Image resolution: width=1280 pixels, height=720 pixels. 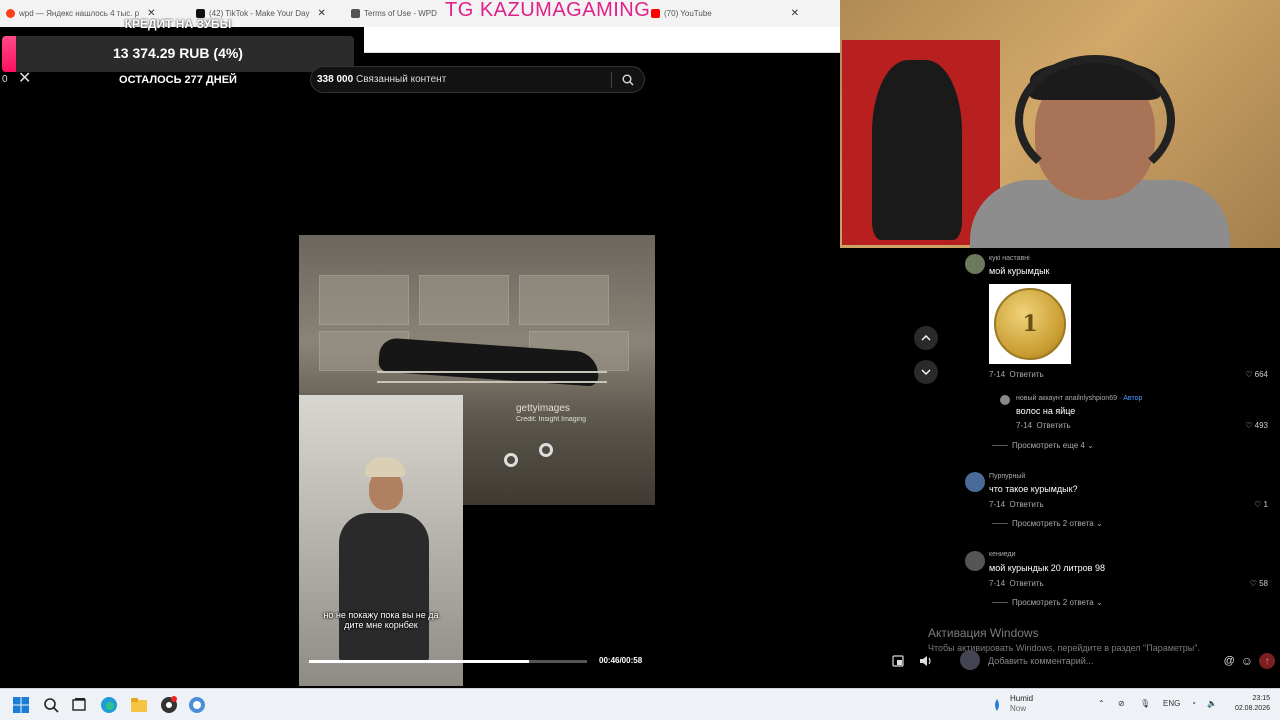 I want to click on view-more-replies: Просмотреть еще 4 ⌄, so click(x=1043, y=445).